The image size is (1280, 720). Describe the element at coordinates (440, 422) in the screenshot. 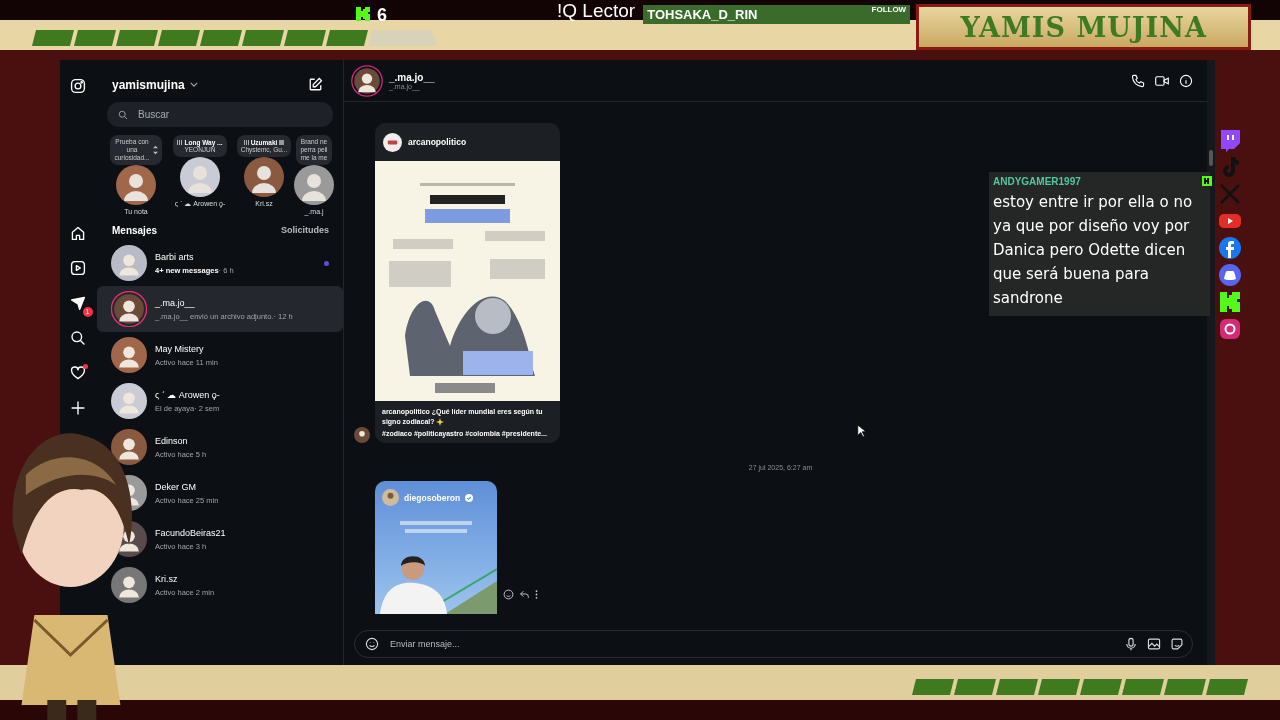

I see `sparkle-icon` at that location.